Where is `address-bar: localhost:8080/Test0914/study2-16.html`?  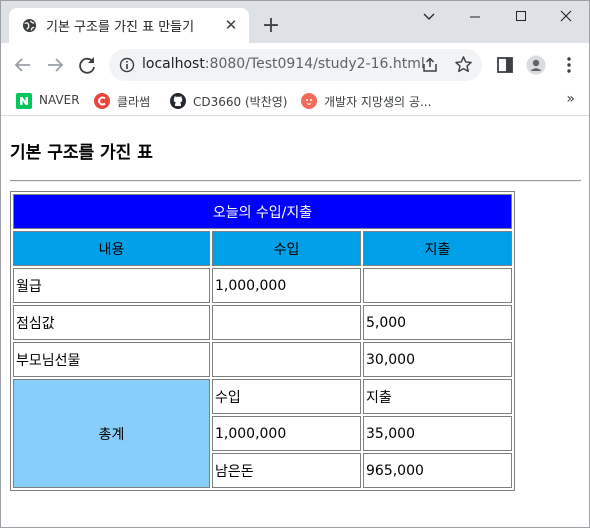
address-bar: localhost:8080/Test0914/study2-16.html is located at coordinates (295, 65).